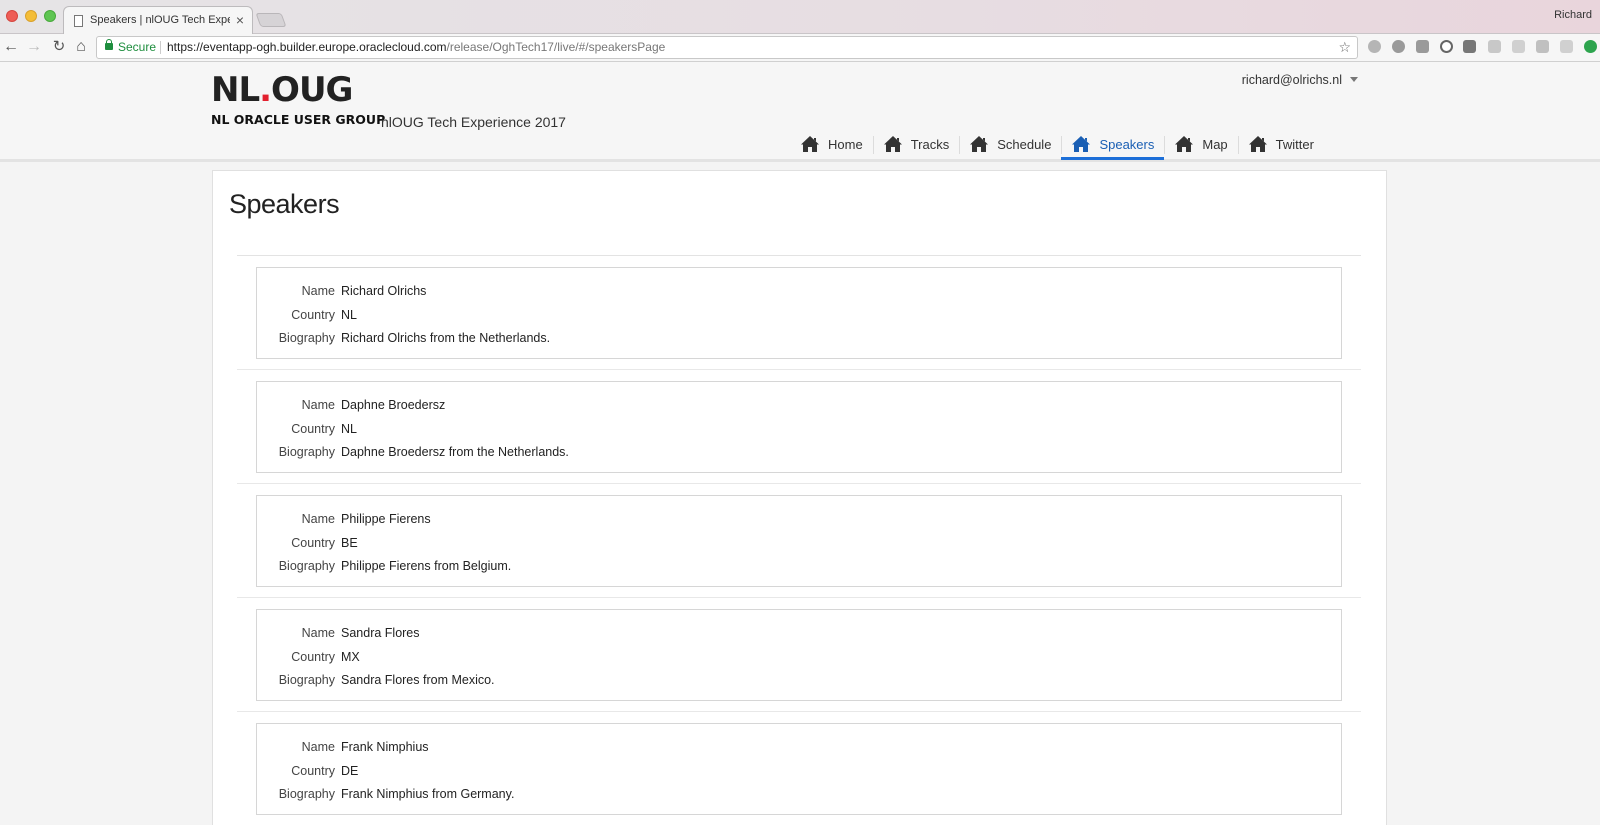 The width and height of the screenshot is (1600, 825). What do you see at coordinates (284, 204) in the screenshot?
I see `page-title: Speakers` at bounding box center [284, 204].